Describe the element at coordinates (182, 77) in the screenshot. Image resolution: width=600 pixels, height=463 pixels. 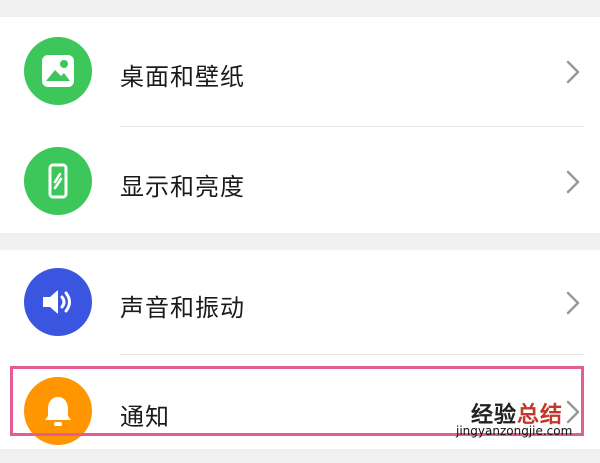
I see `settings-item-label: 桌面和壁纸` at that location.